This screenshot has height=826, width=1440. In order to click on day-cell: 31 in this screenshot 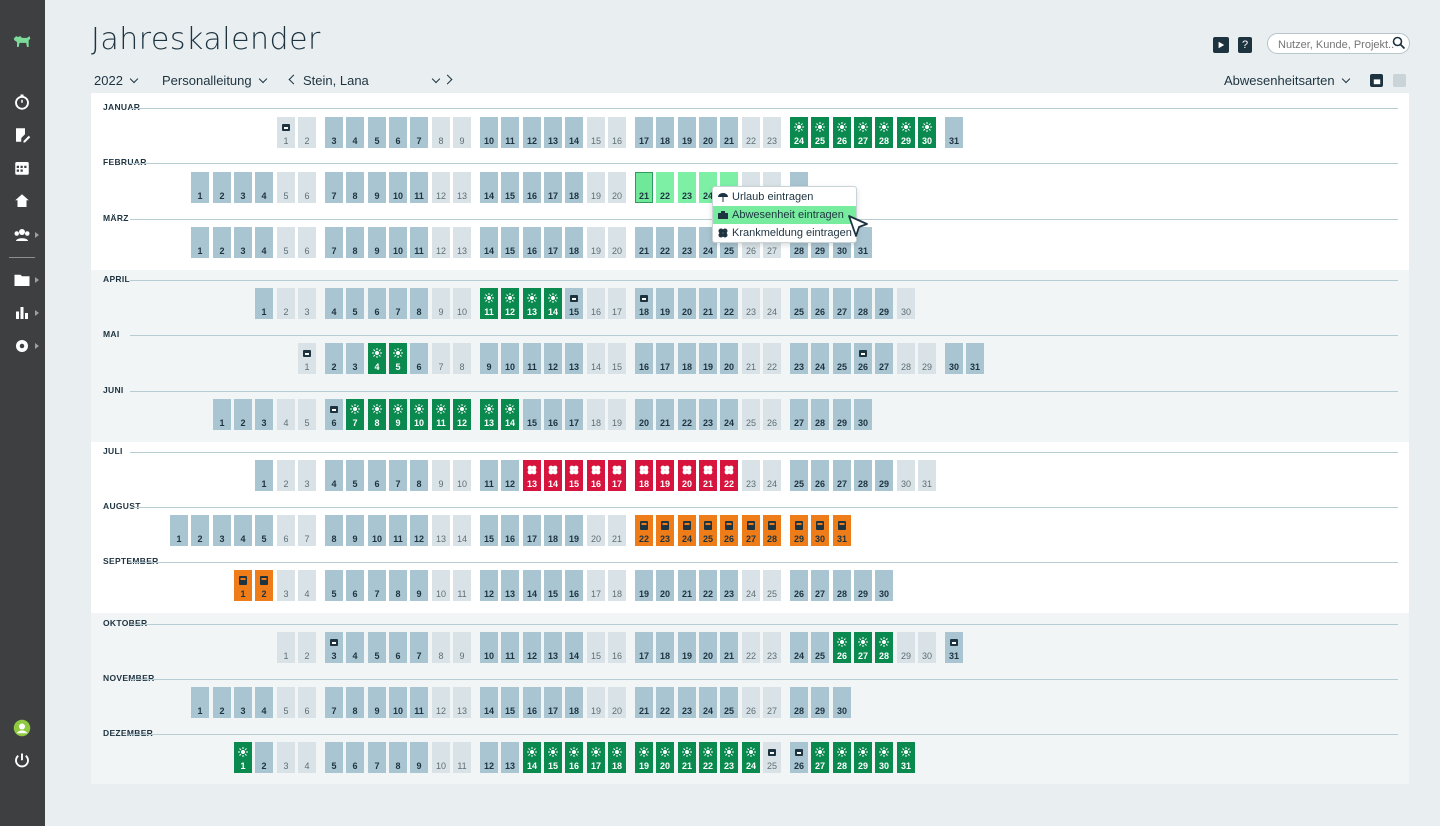, I will do `click(954, 647)`.